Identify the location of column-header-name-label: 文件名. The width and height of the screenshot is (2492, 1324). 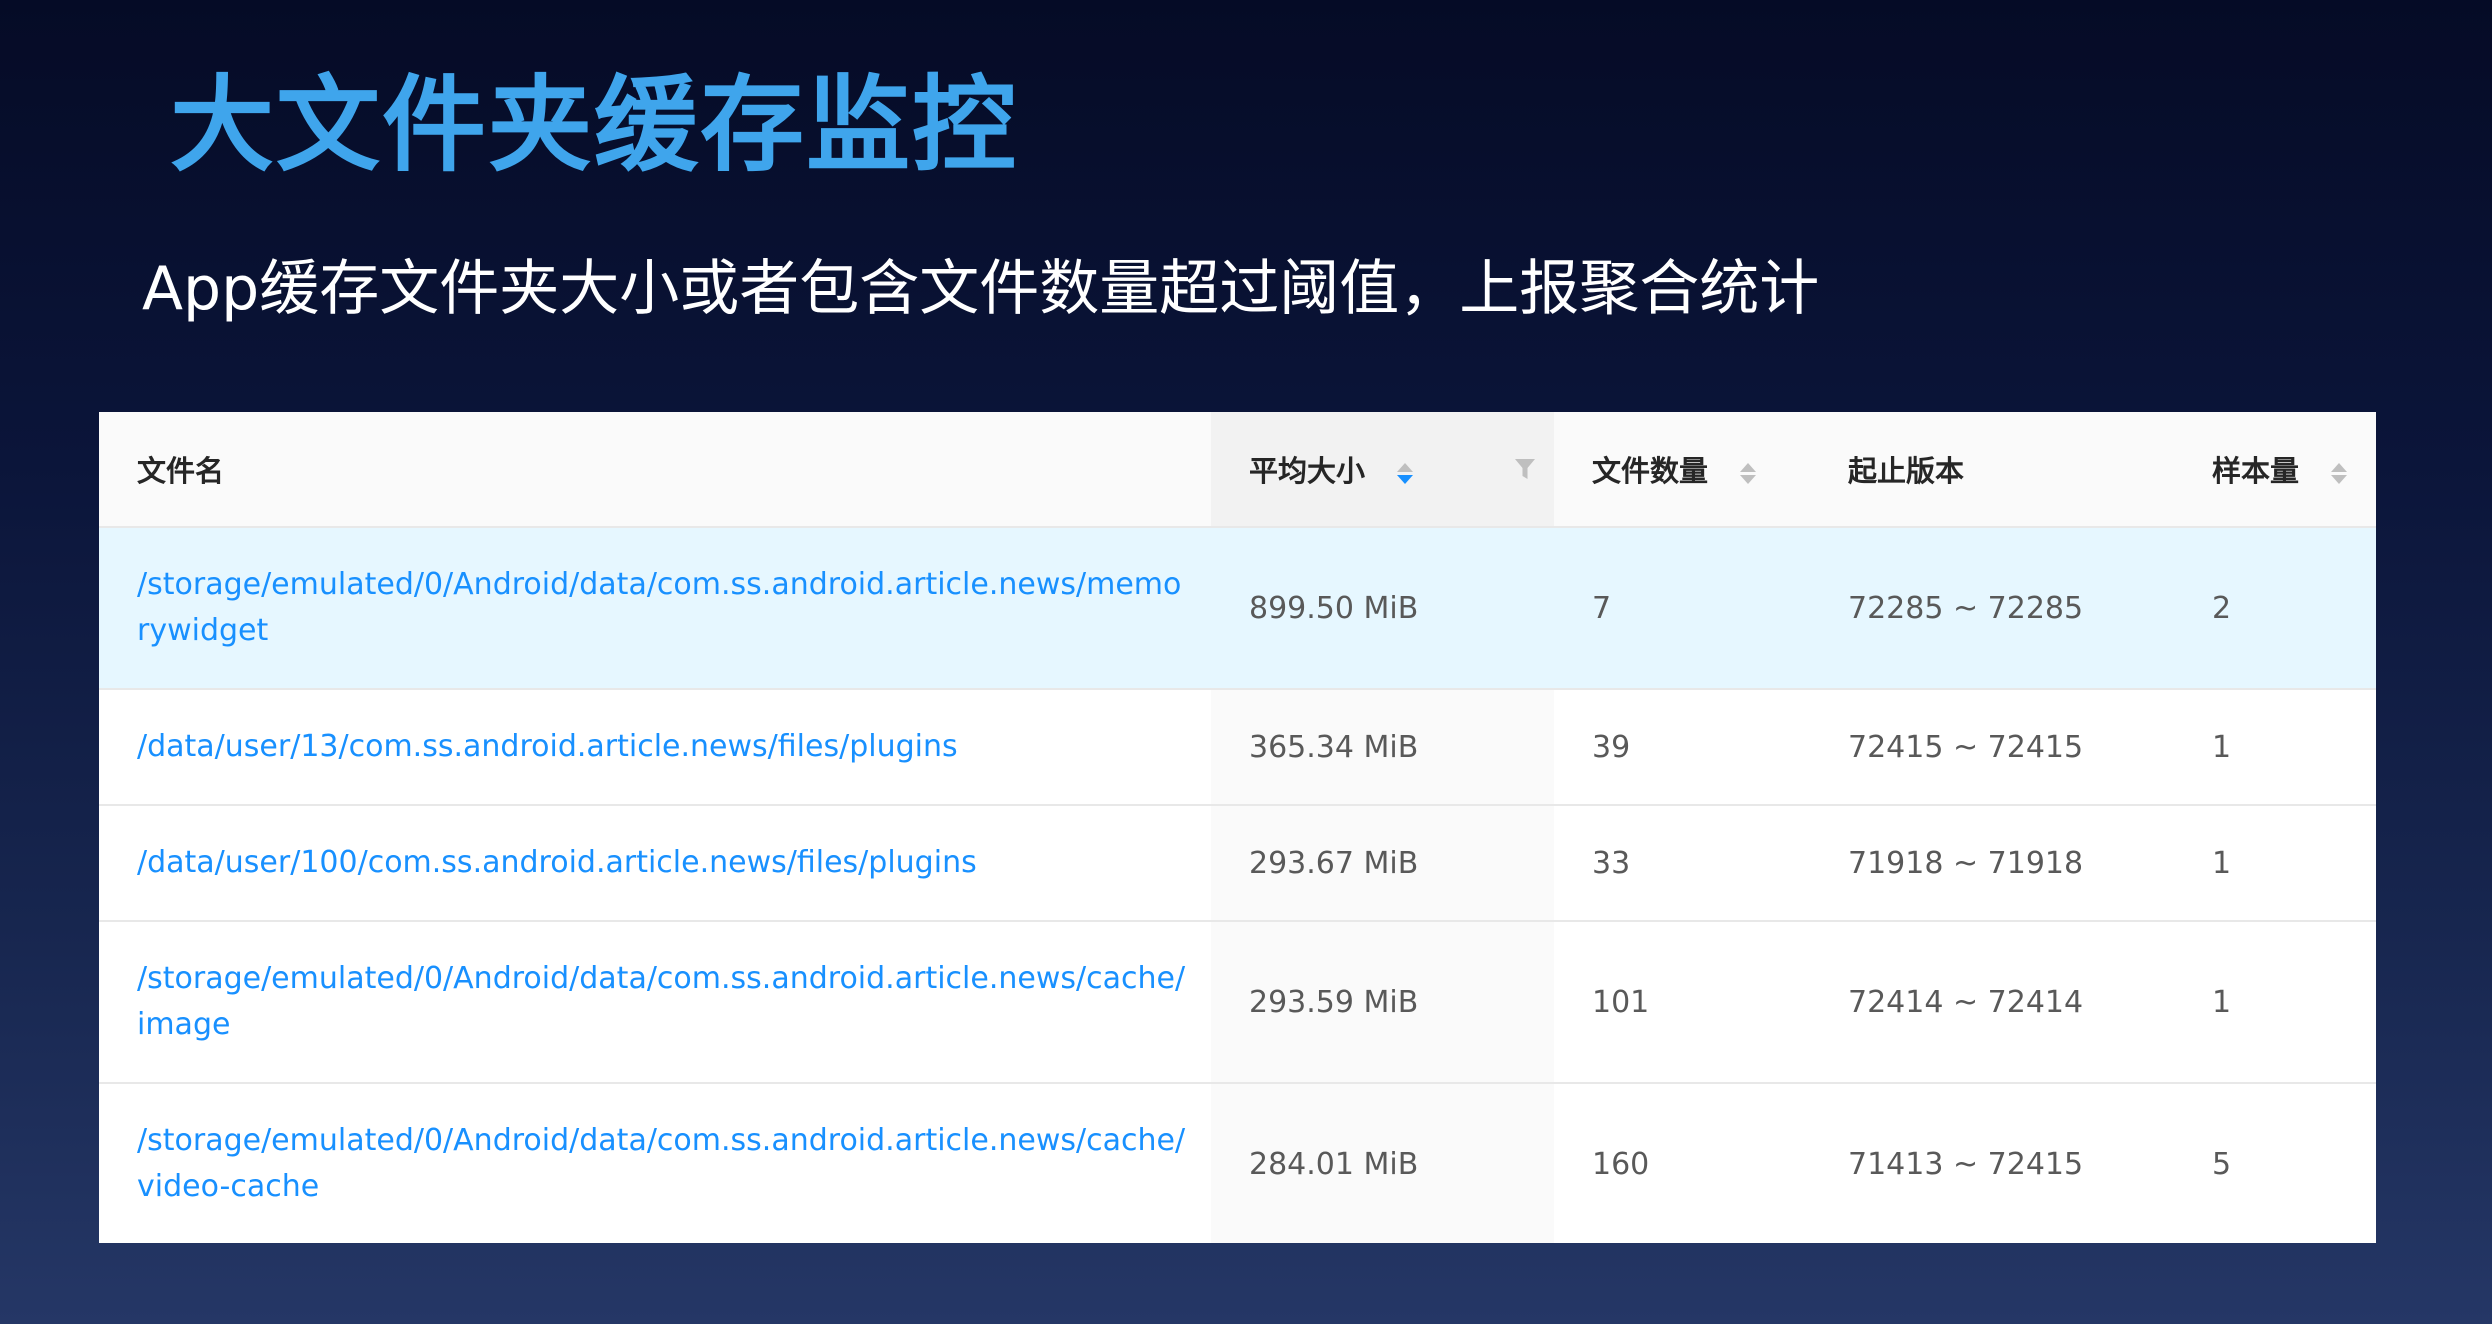
(181, 471).